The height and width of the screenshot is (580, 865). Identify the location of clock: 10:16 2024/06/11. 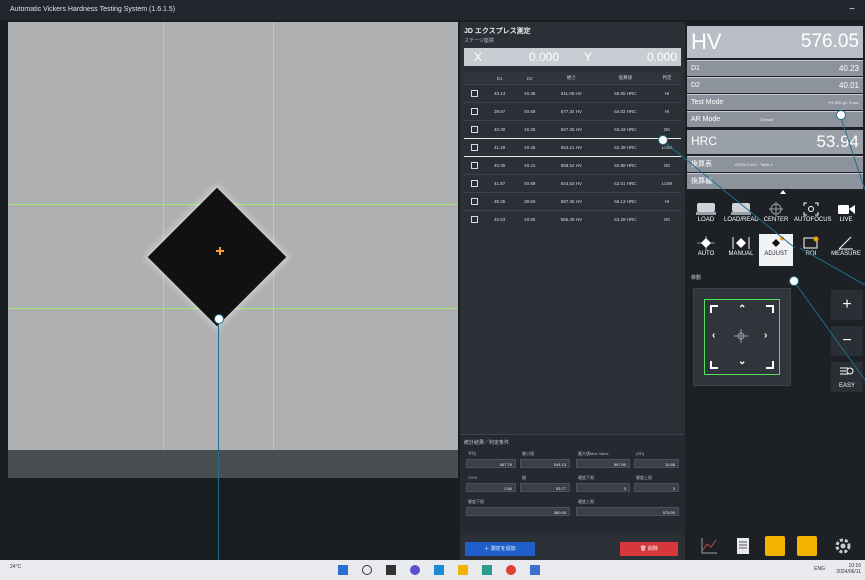
(848, 569).